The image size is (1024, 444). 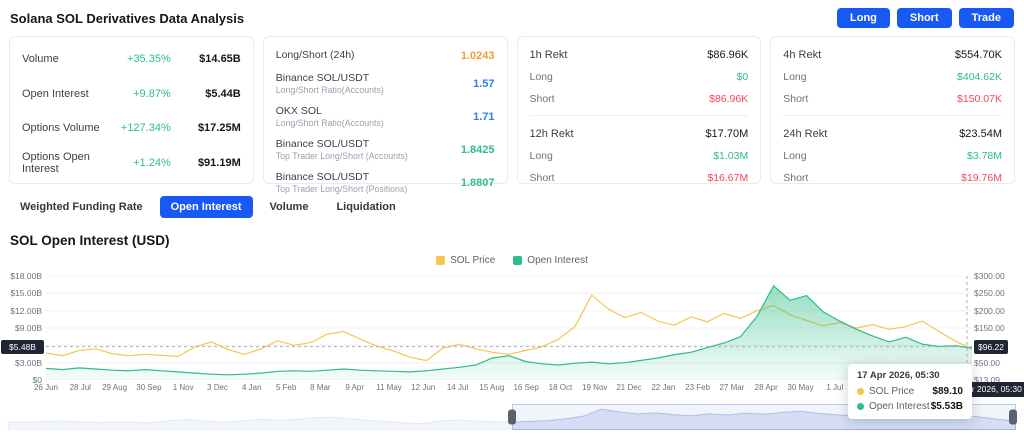 I want to click on x-axis-label: 27 Mar, so click(x=732, y=387).